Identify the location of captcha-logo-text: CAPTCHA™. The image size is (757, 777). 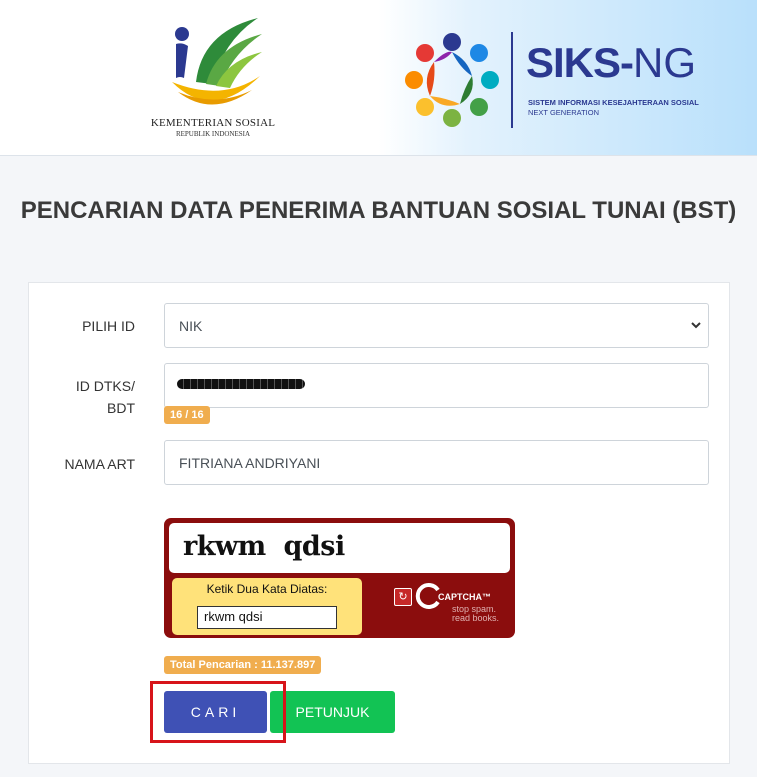
(464, 597).